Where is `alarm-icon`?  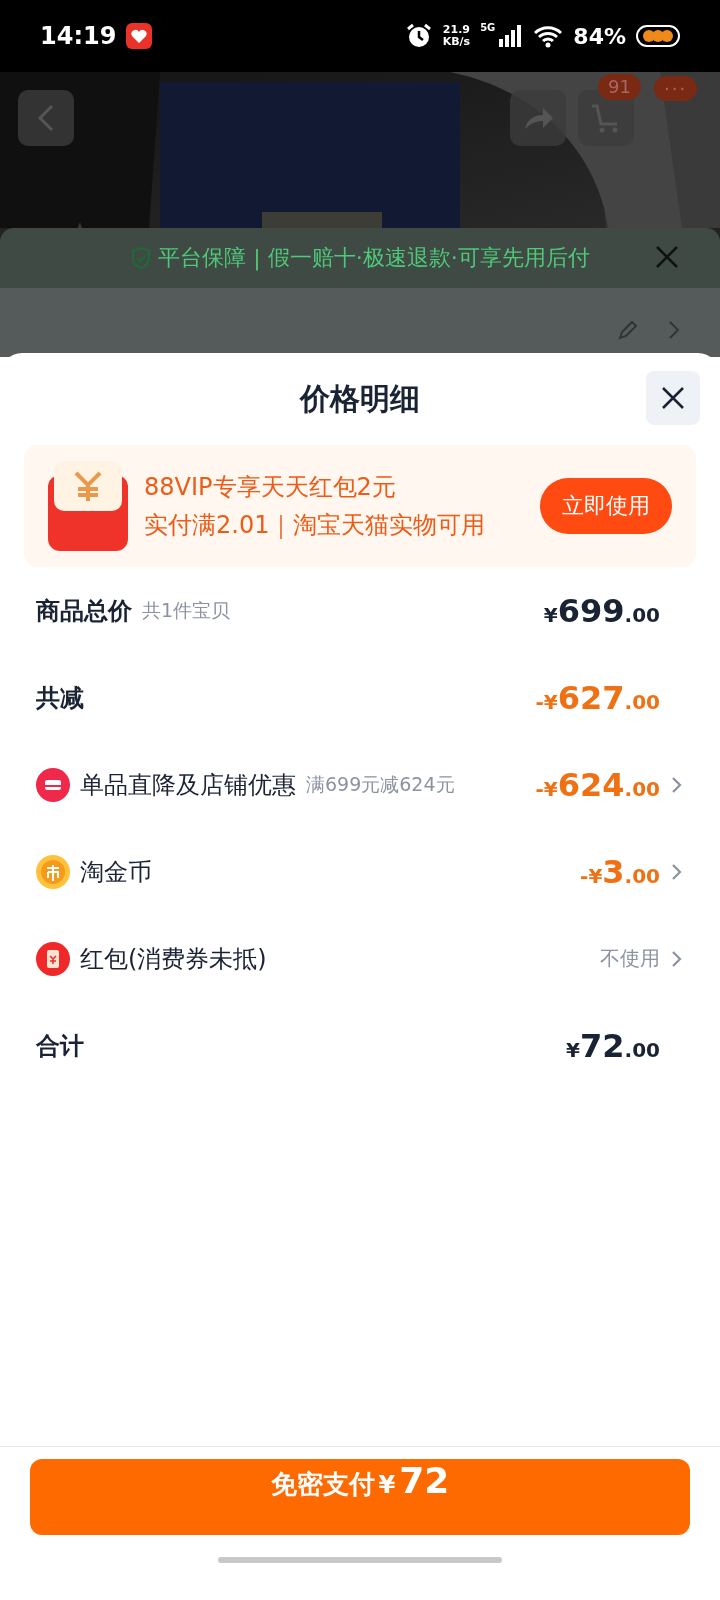 alarm-icon is located at coordinates (418, 36).